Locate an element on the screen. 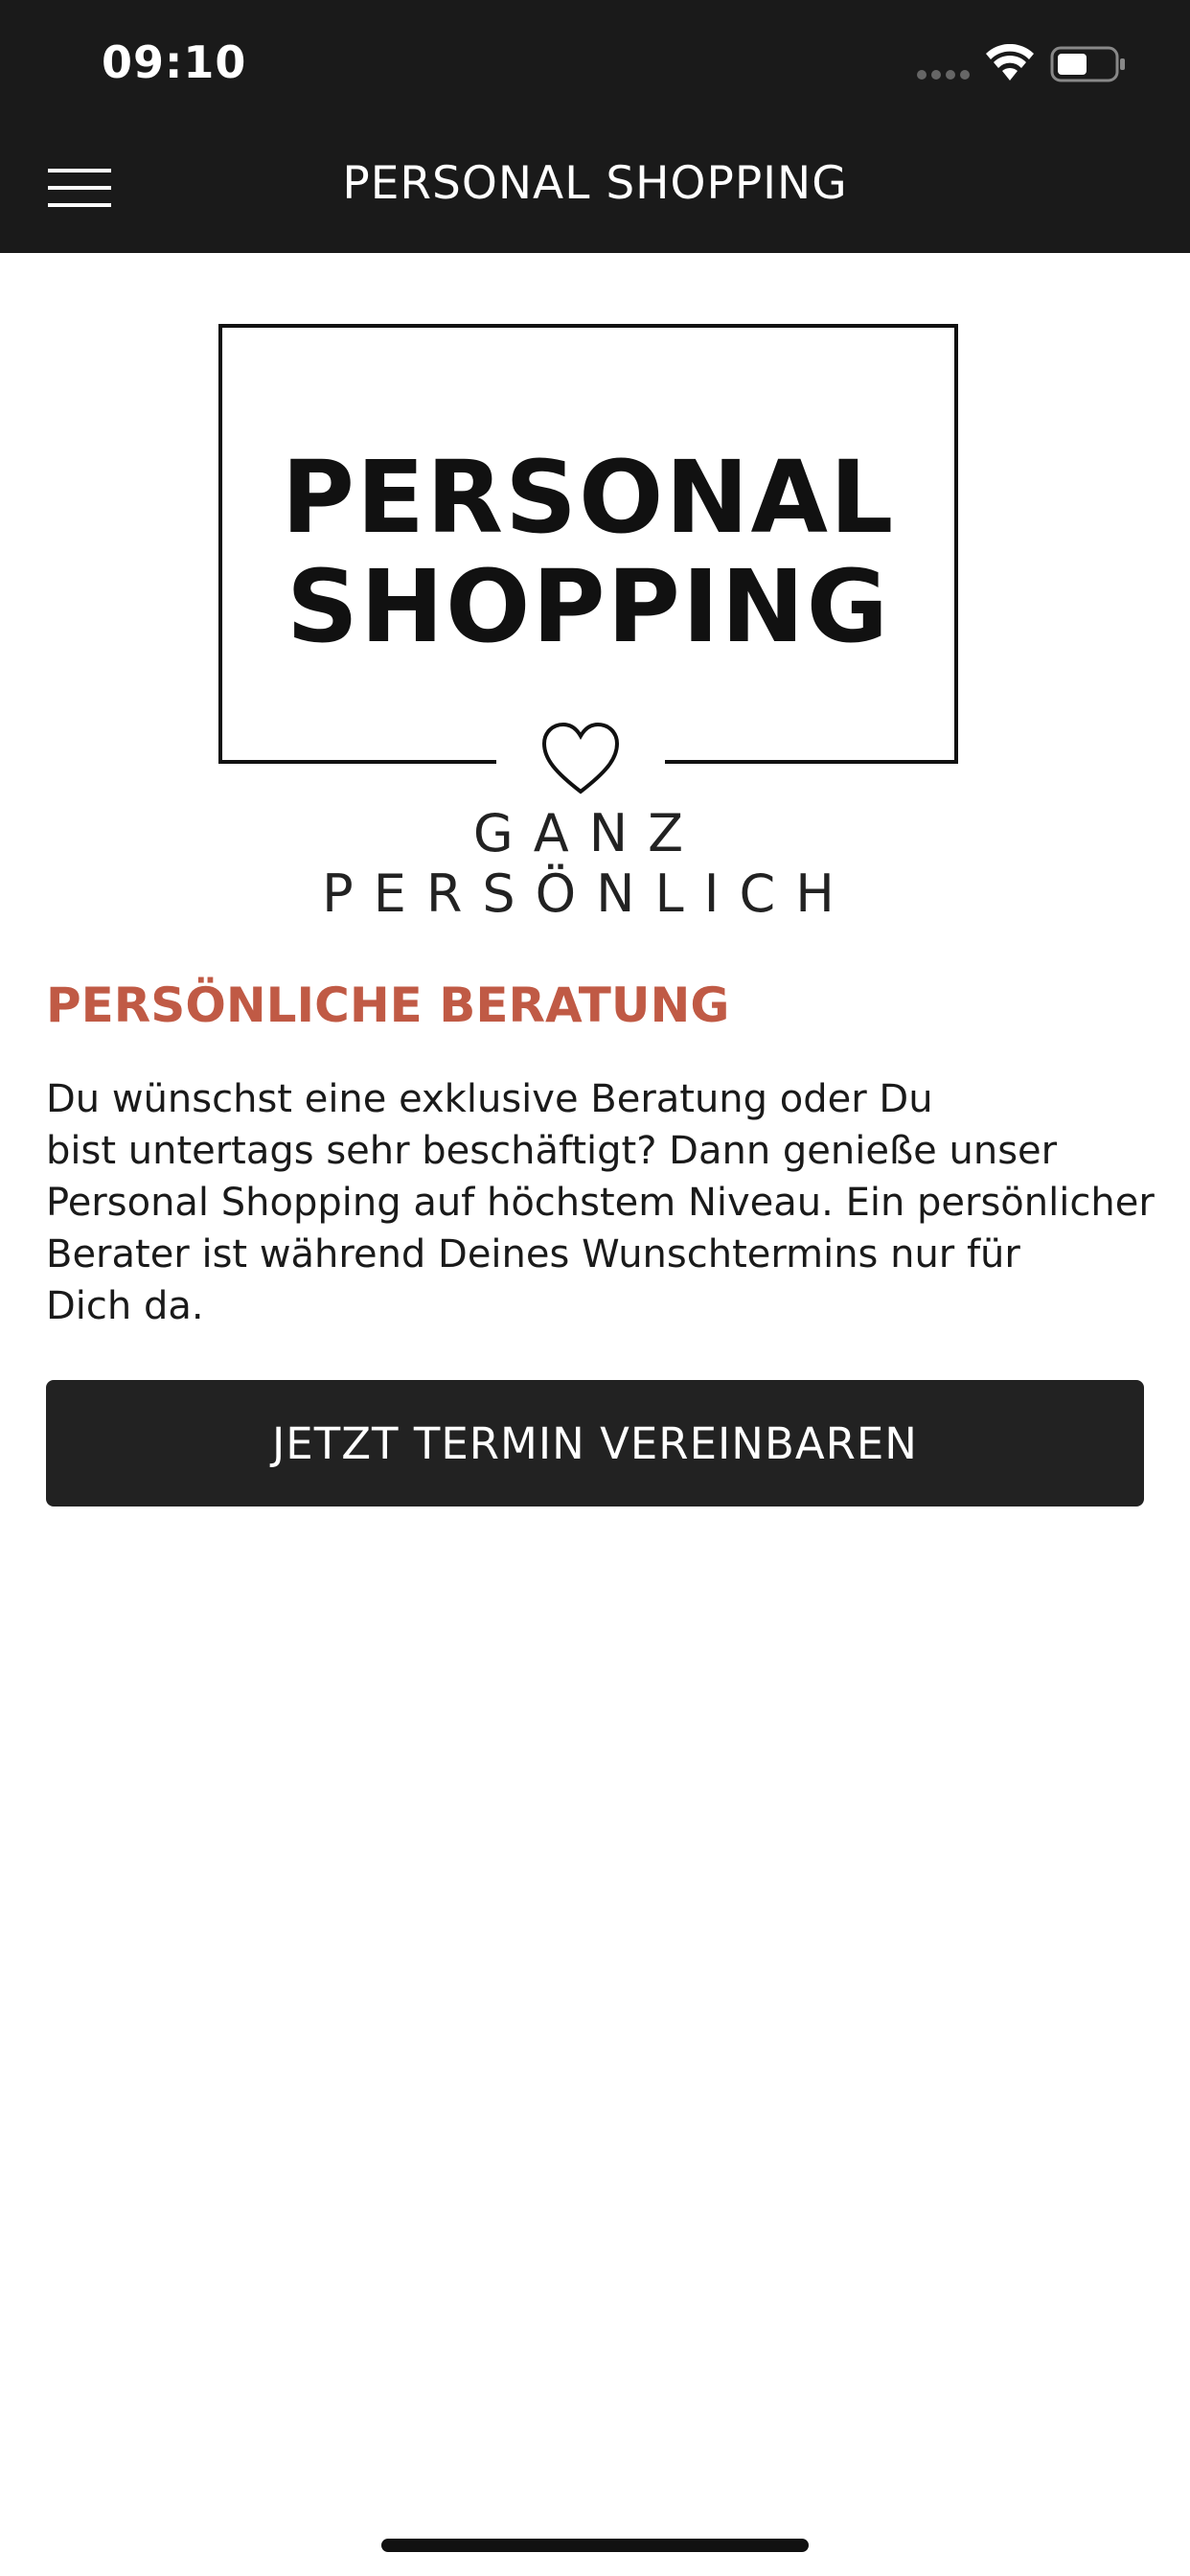  battery-icon is located at coordinates (1088, 64).